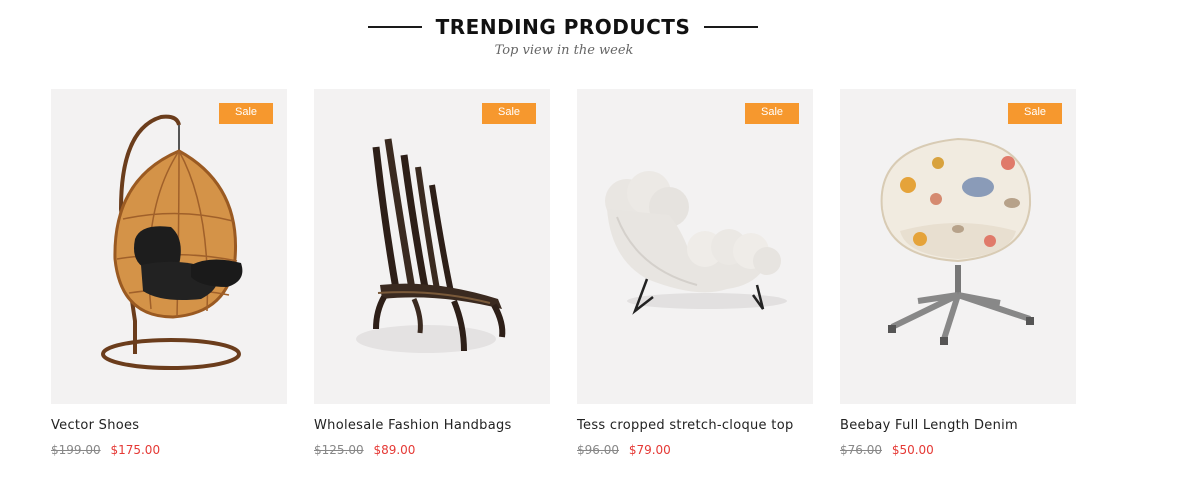 Image resolution: width=1182 pixels, height=485 pixels. What do you see at coordinates (695, 425) in the screenshot?
I see `product-name: Tess cropped stretch-cloque top` at bounding box center [695, 425].